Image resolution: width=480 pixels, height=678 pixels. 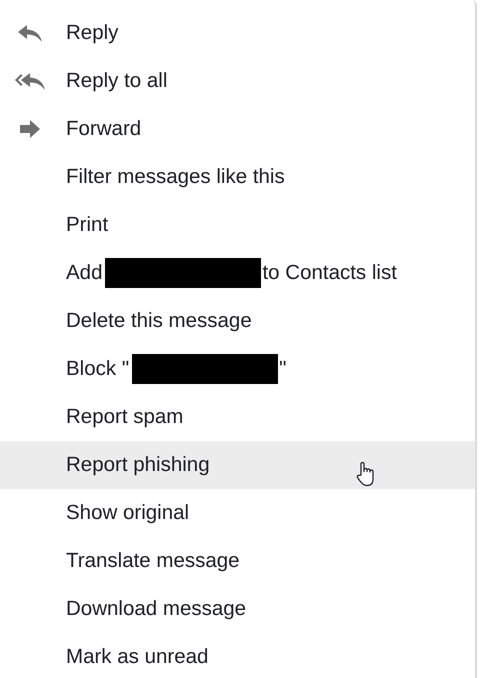 I want to click on menu-item-label: Add, so click(x=84, y=273).